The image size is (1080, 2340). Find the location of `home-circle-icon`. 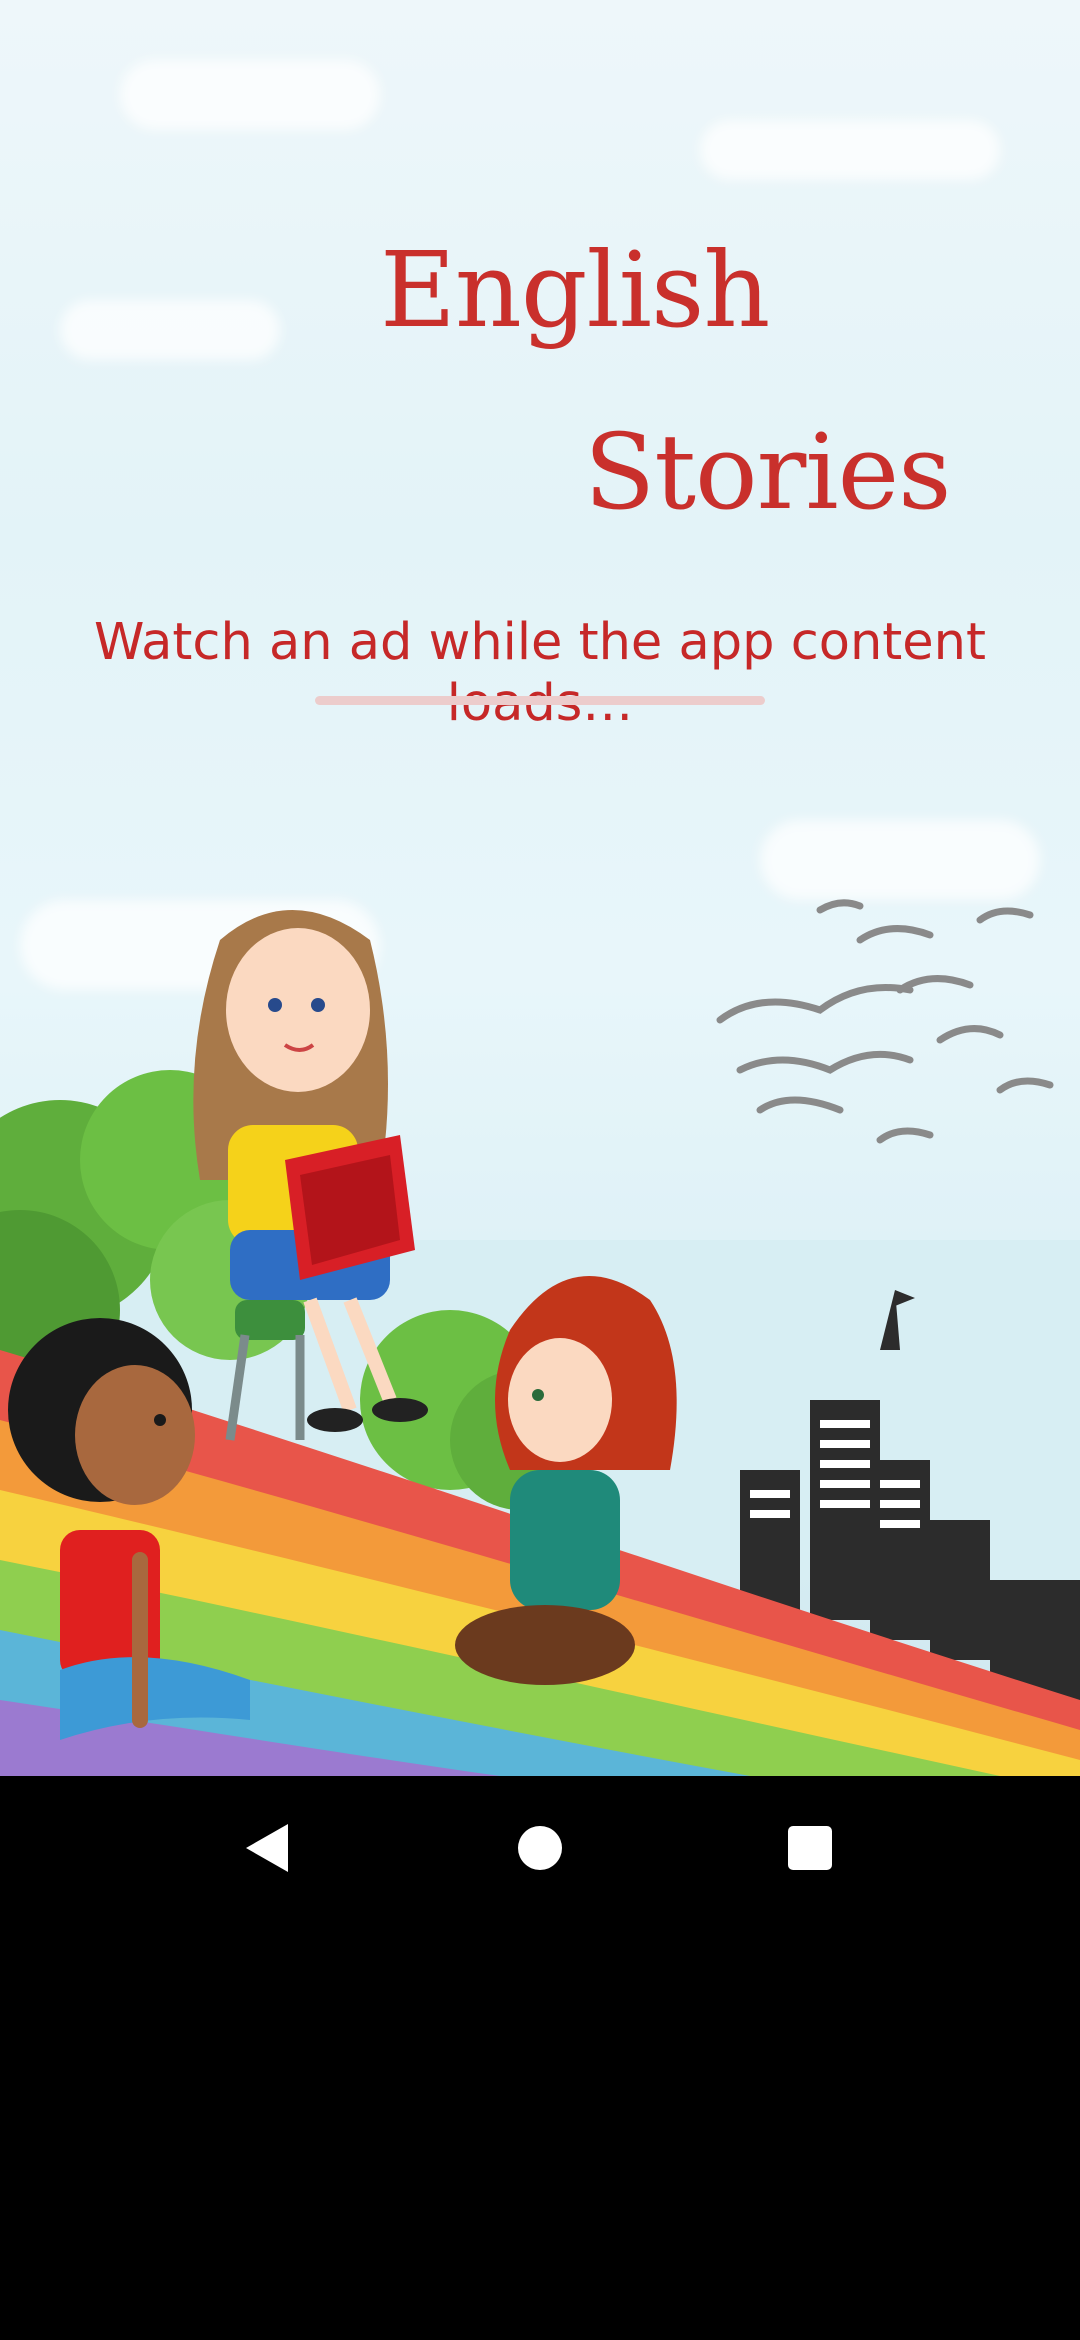

home-circle-icon is located at coordinates (540, 1848).